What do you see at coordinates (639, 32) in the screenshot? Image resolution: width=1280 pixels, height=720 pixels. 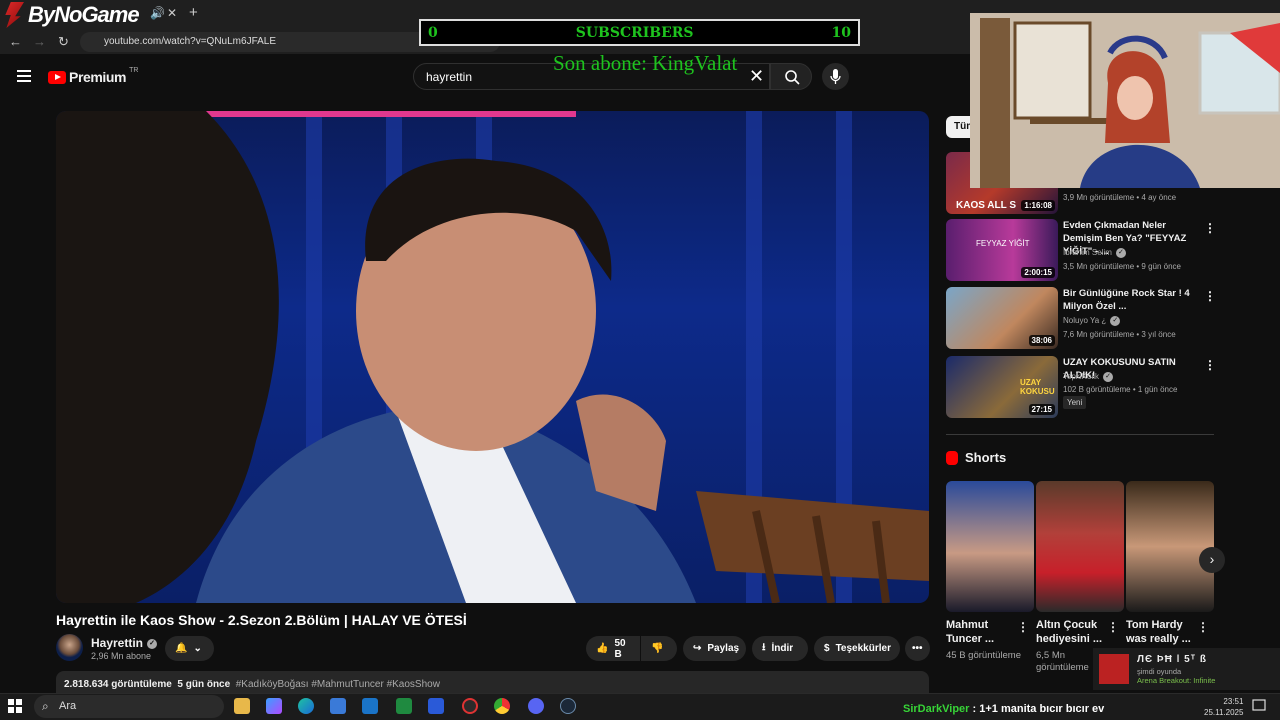 I see `subscriber-counter-overlay: 0 SUBSCRIBERS 10` at bounding box center [639, 32].